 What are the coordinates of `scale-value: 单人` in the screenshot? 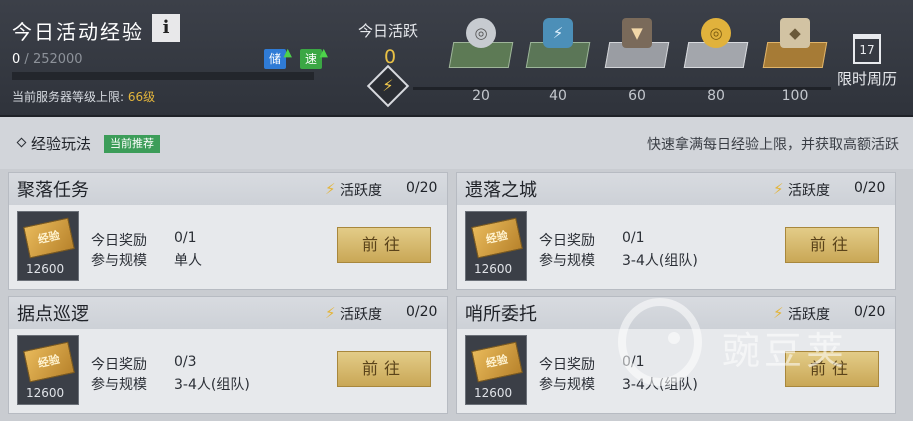 It's located at (188, 261).